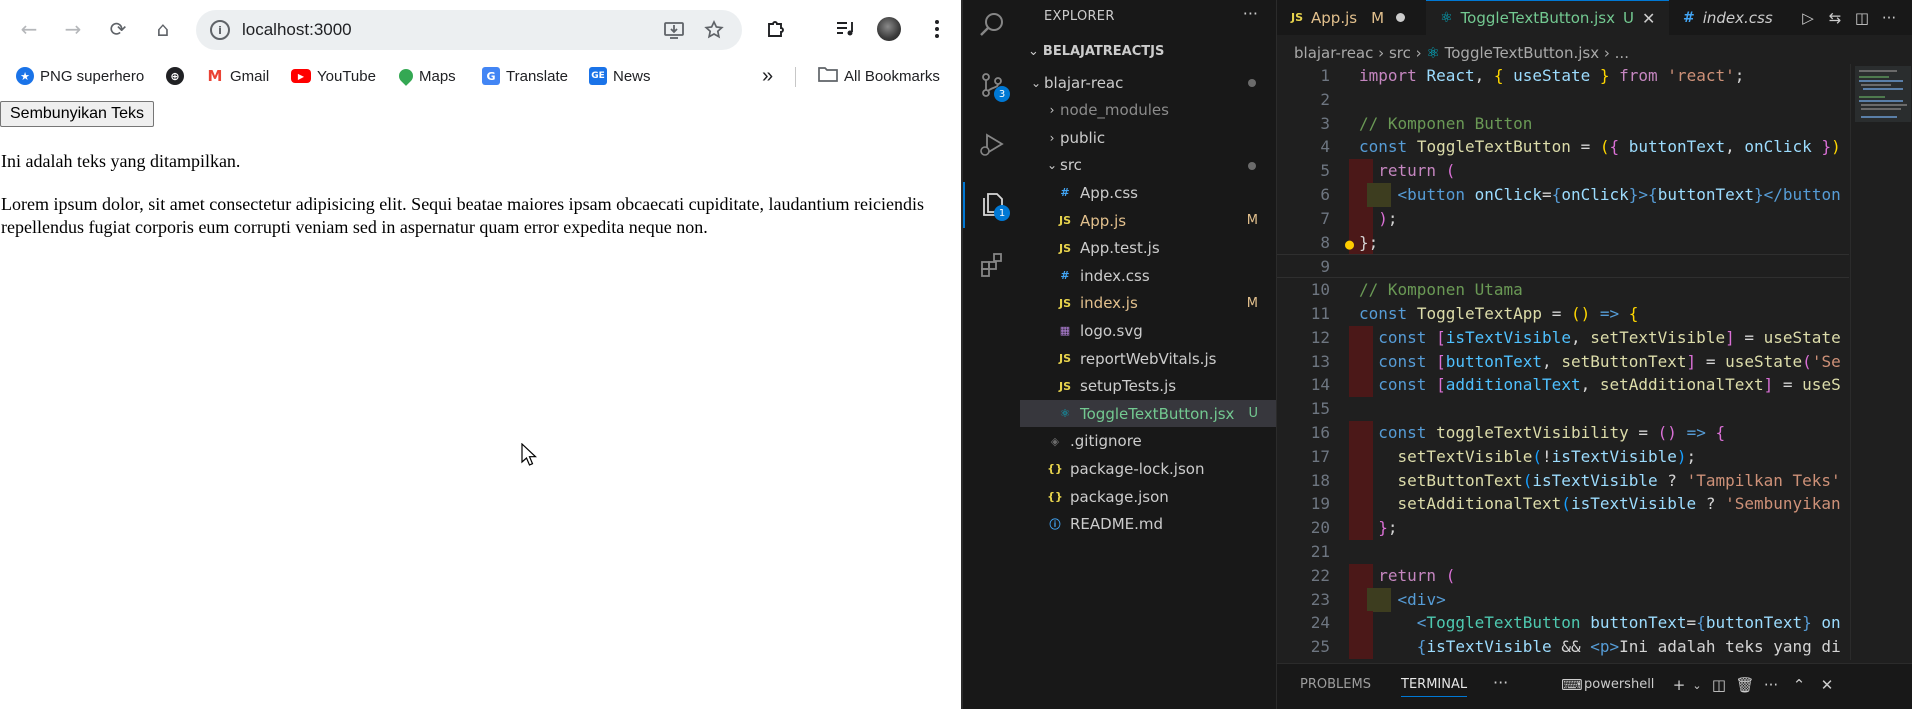 The width and height of the screenshot is (1912, 709). I want to click on tree-item-app-test-js: JS App.test.js, so click(1148, 248).